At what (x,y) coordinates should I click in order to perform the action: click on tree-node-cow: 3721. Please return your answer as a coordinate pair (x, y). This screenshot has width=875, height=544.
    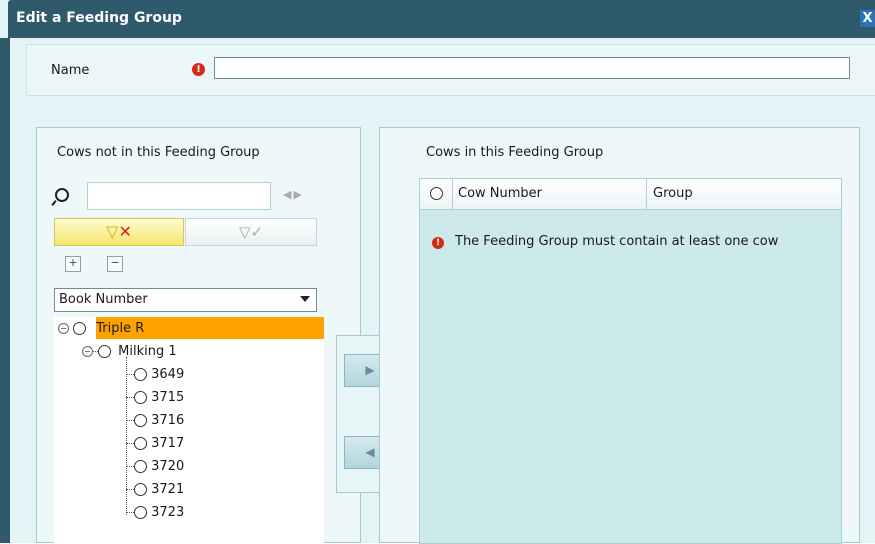
    Looking at the image, I should click on (155, 490).